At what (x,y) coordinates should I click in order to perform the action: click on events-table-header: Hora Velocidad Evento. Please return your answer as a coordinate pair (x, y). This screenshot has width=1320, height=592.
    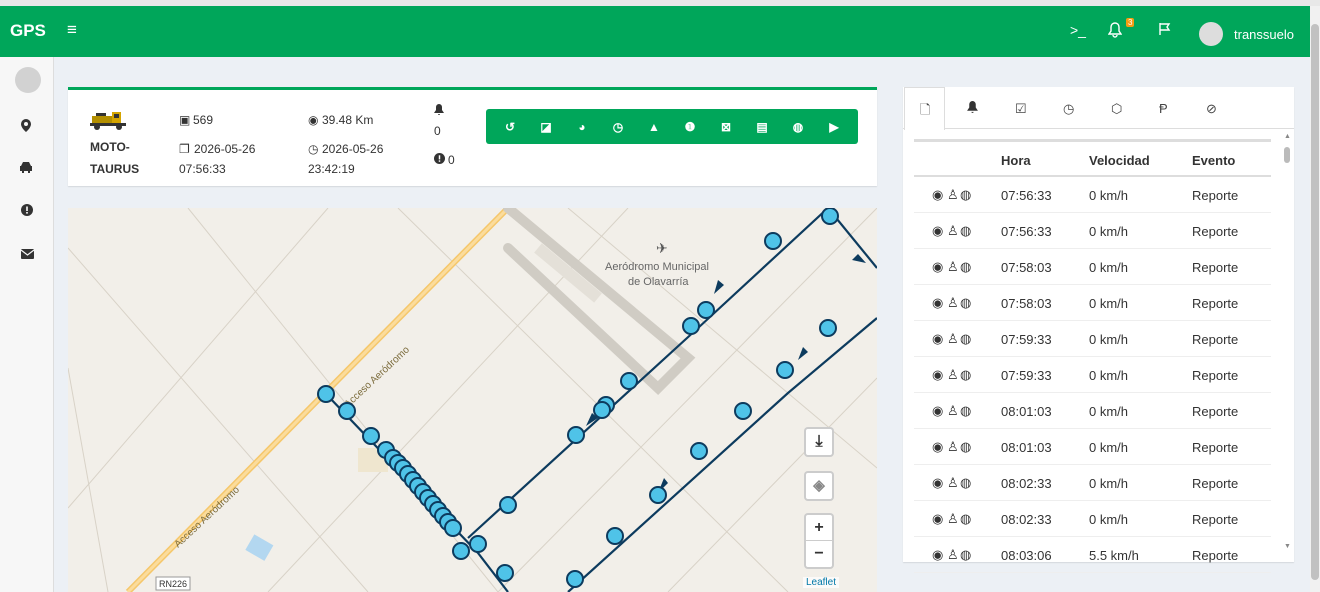
    Looking at the image, I should click on (1092, 158).